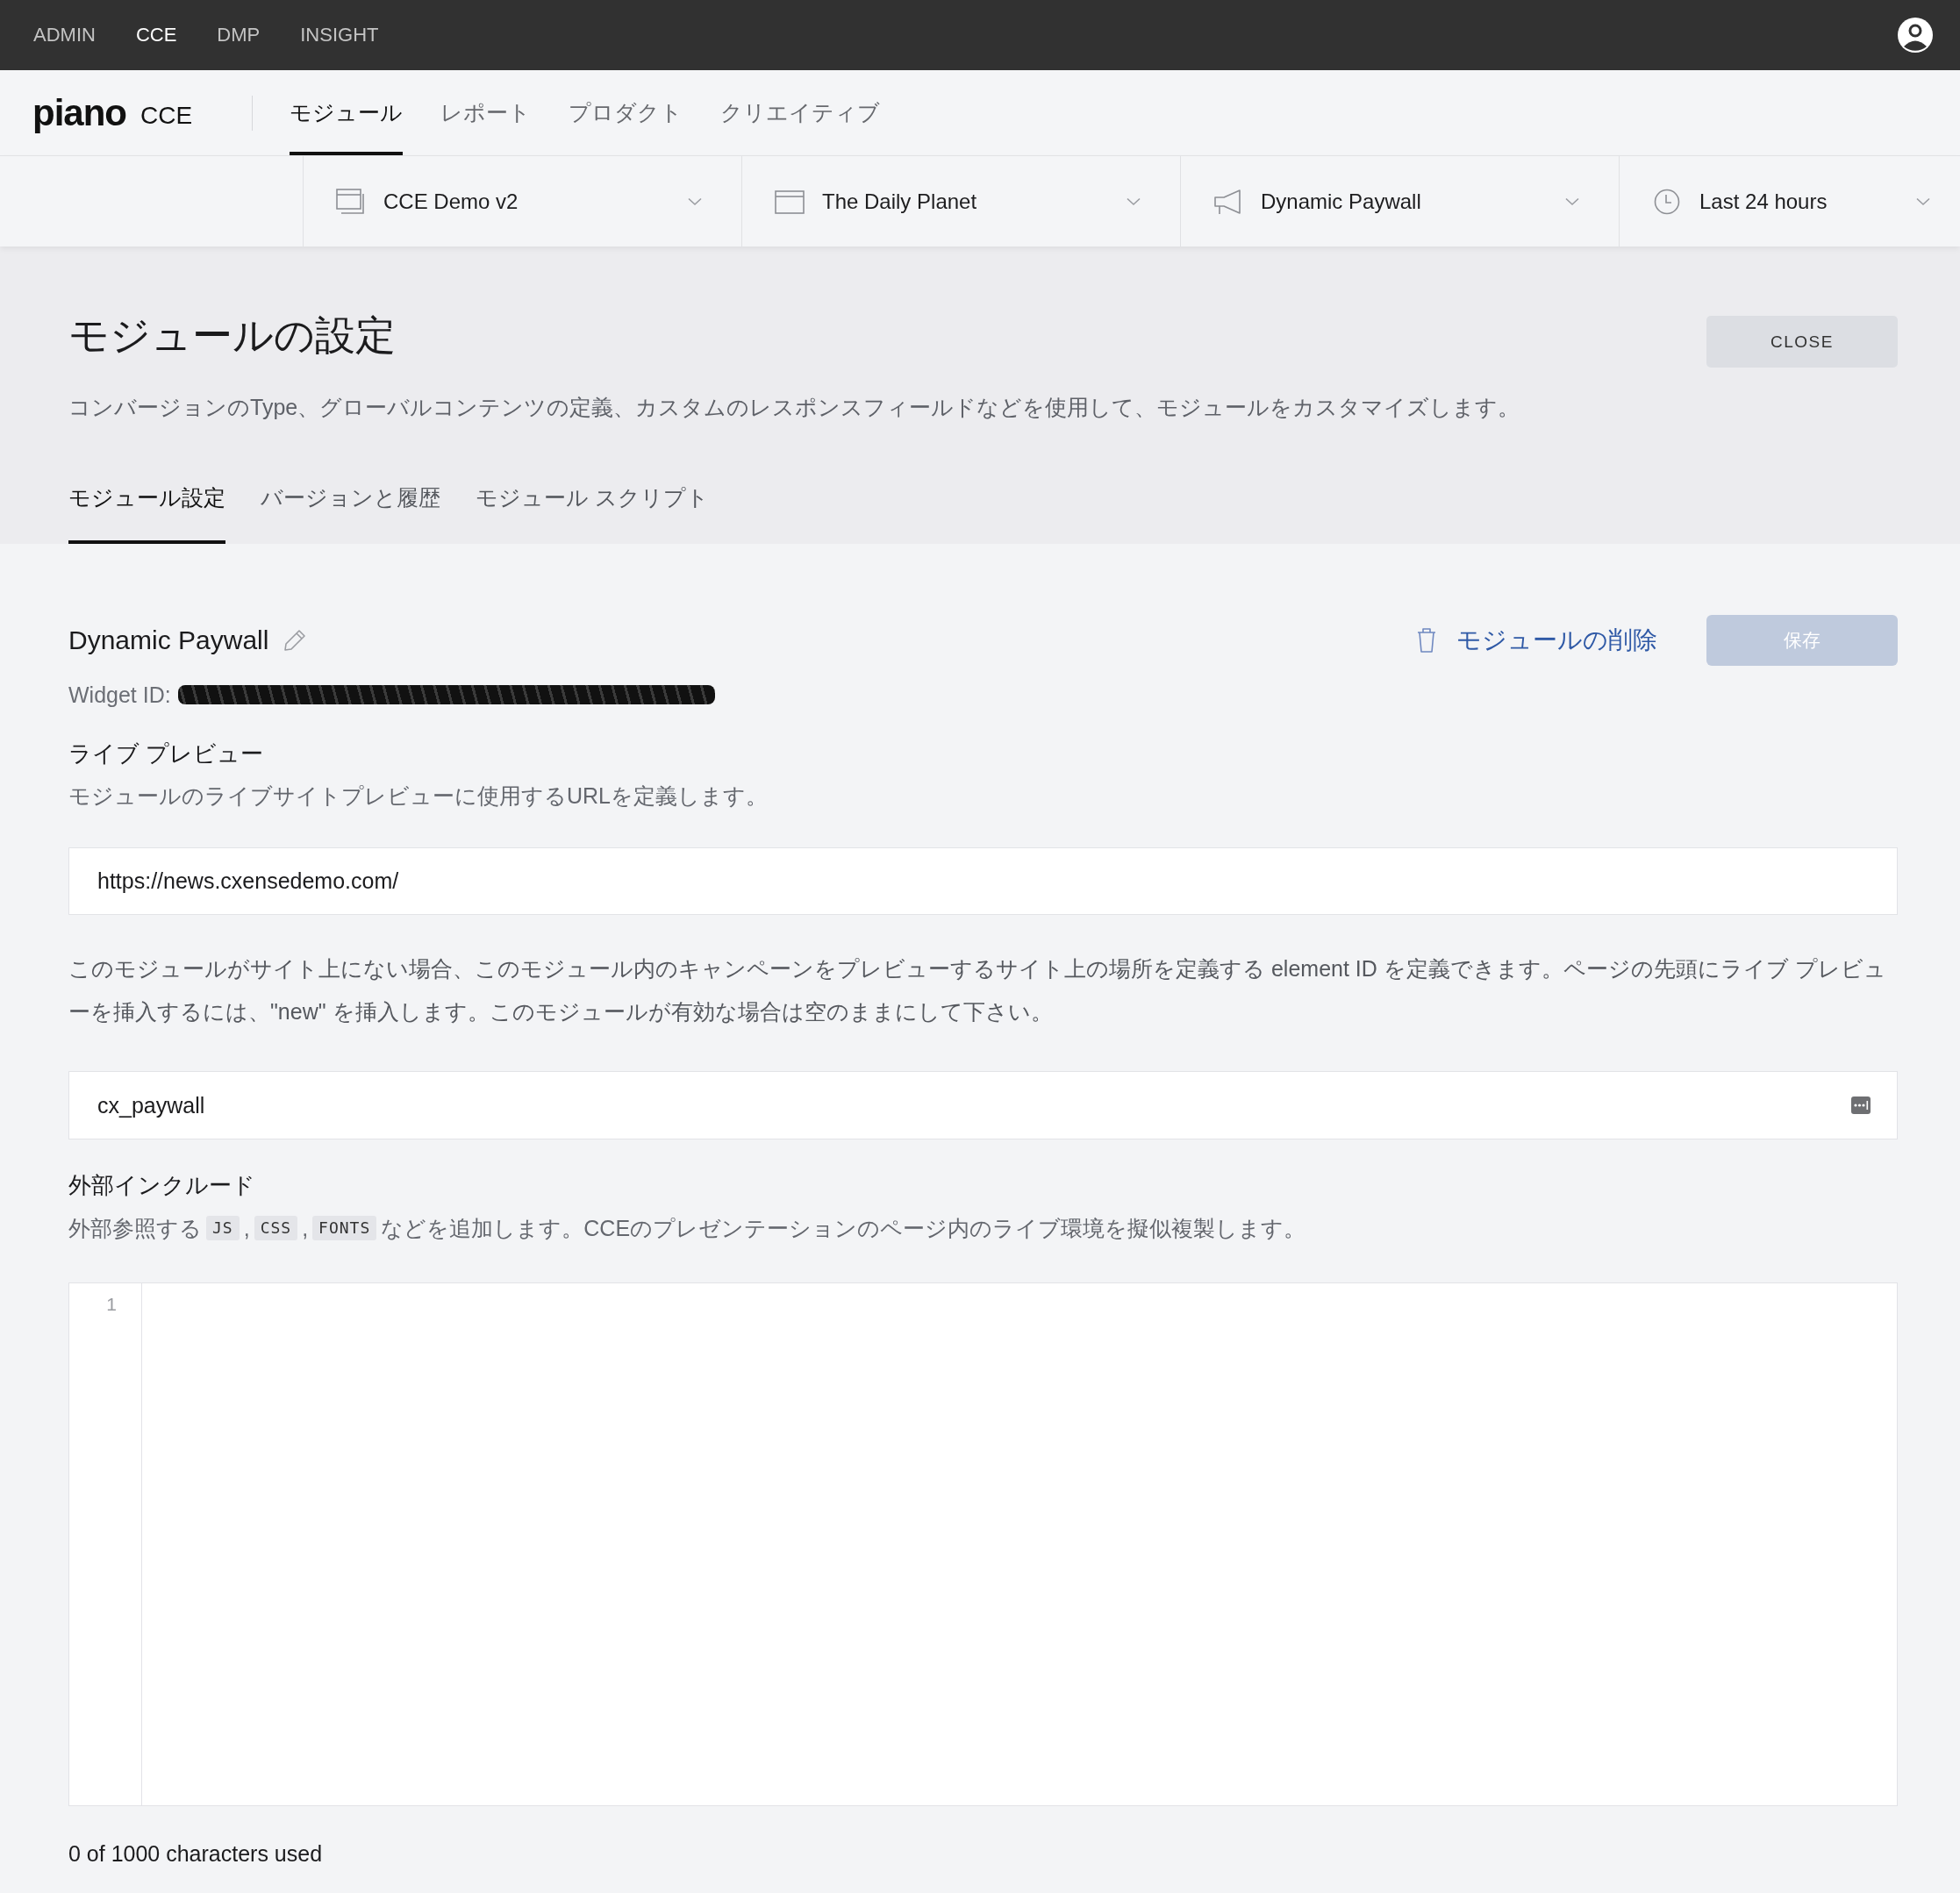 This screenshot has height=1893, width=1960. Describe the element at coordinates (146, 513) in the screenshot. I see `tab: モジュール設定` at that location.